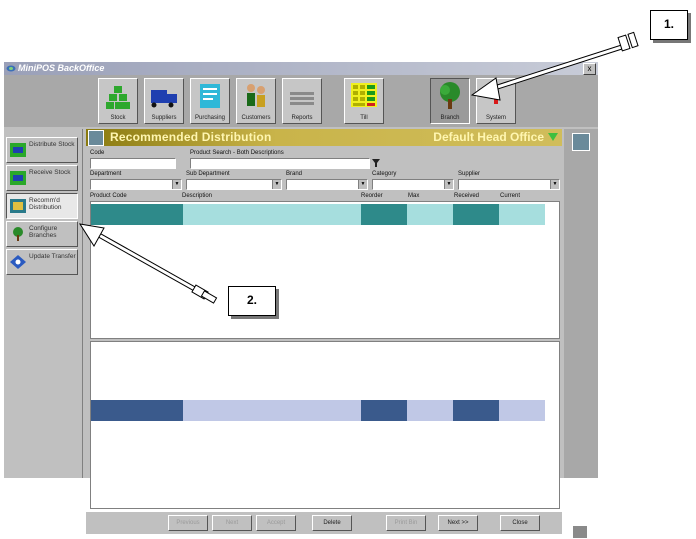  What do you see at coordinates (580, 532) in the screenshot?
I see `calculator-icon` at bounding box center [580, 532].